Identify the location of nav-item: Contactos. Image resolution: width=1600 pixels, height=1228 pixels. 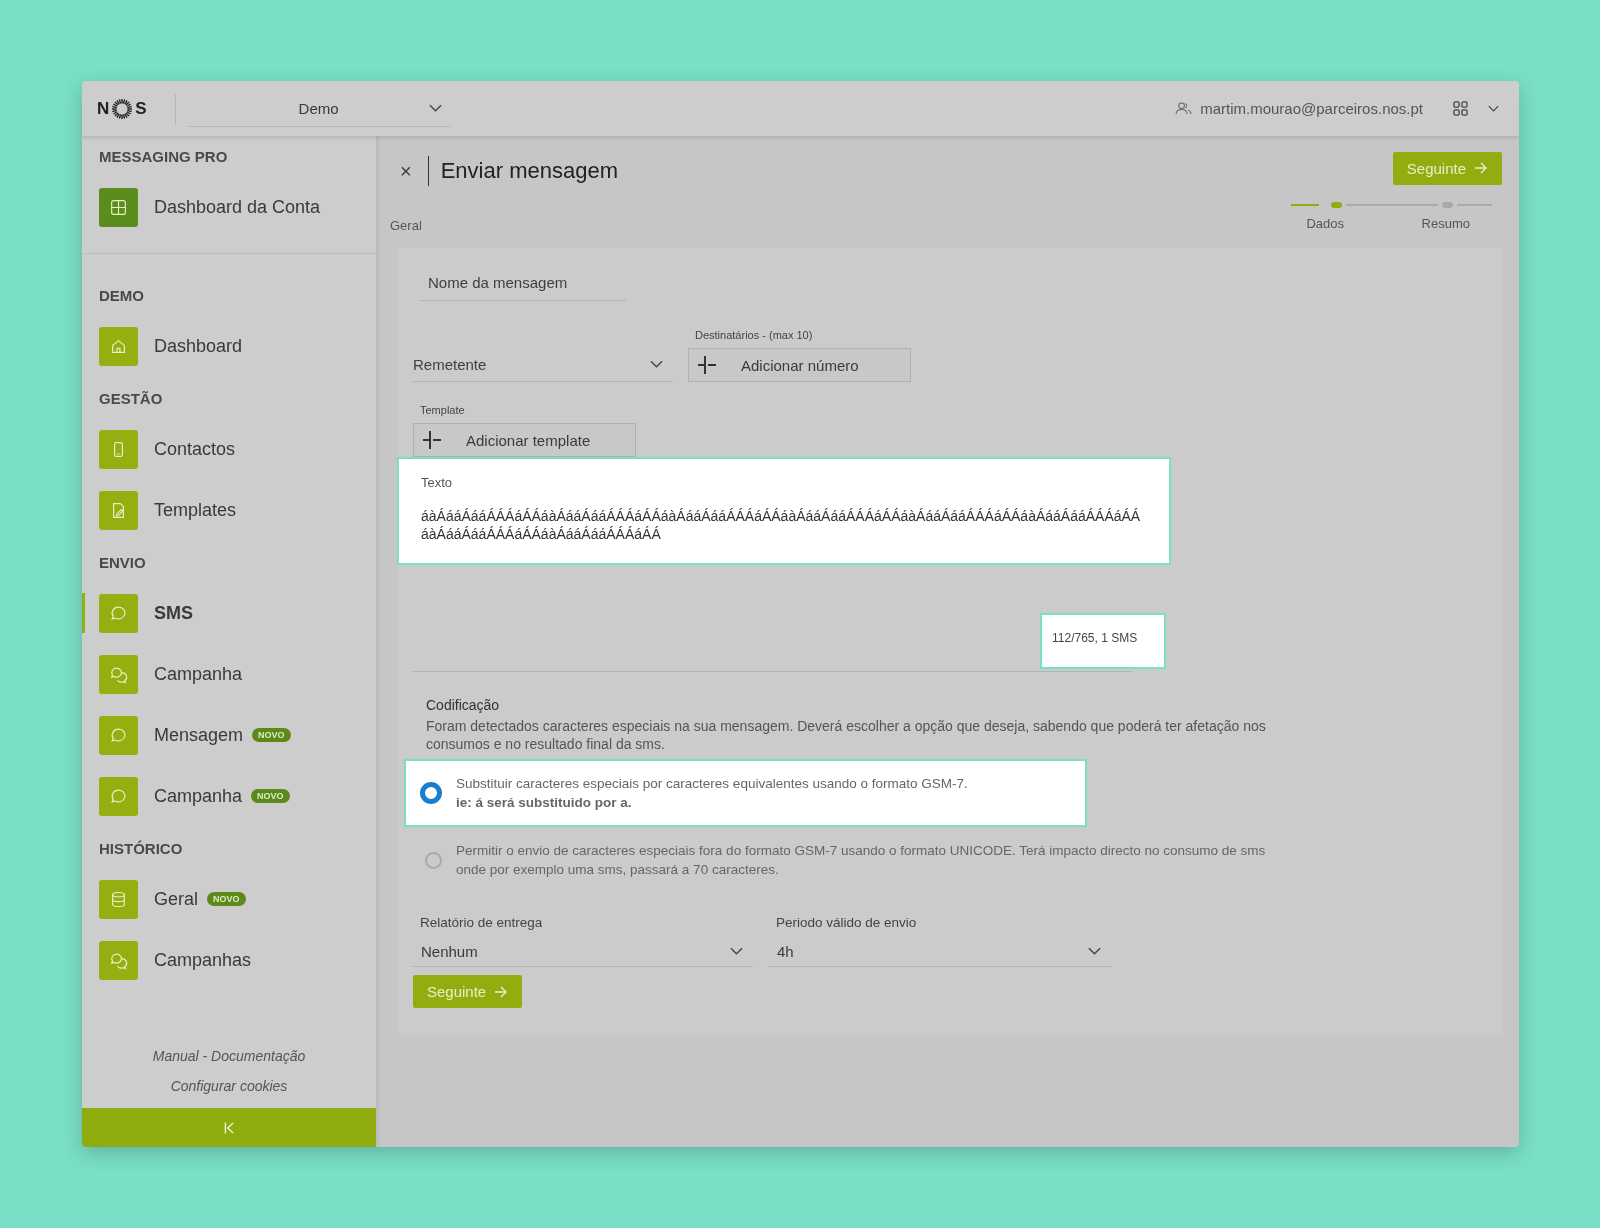
(229, 449).